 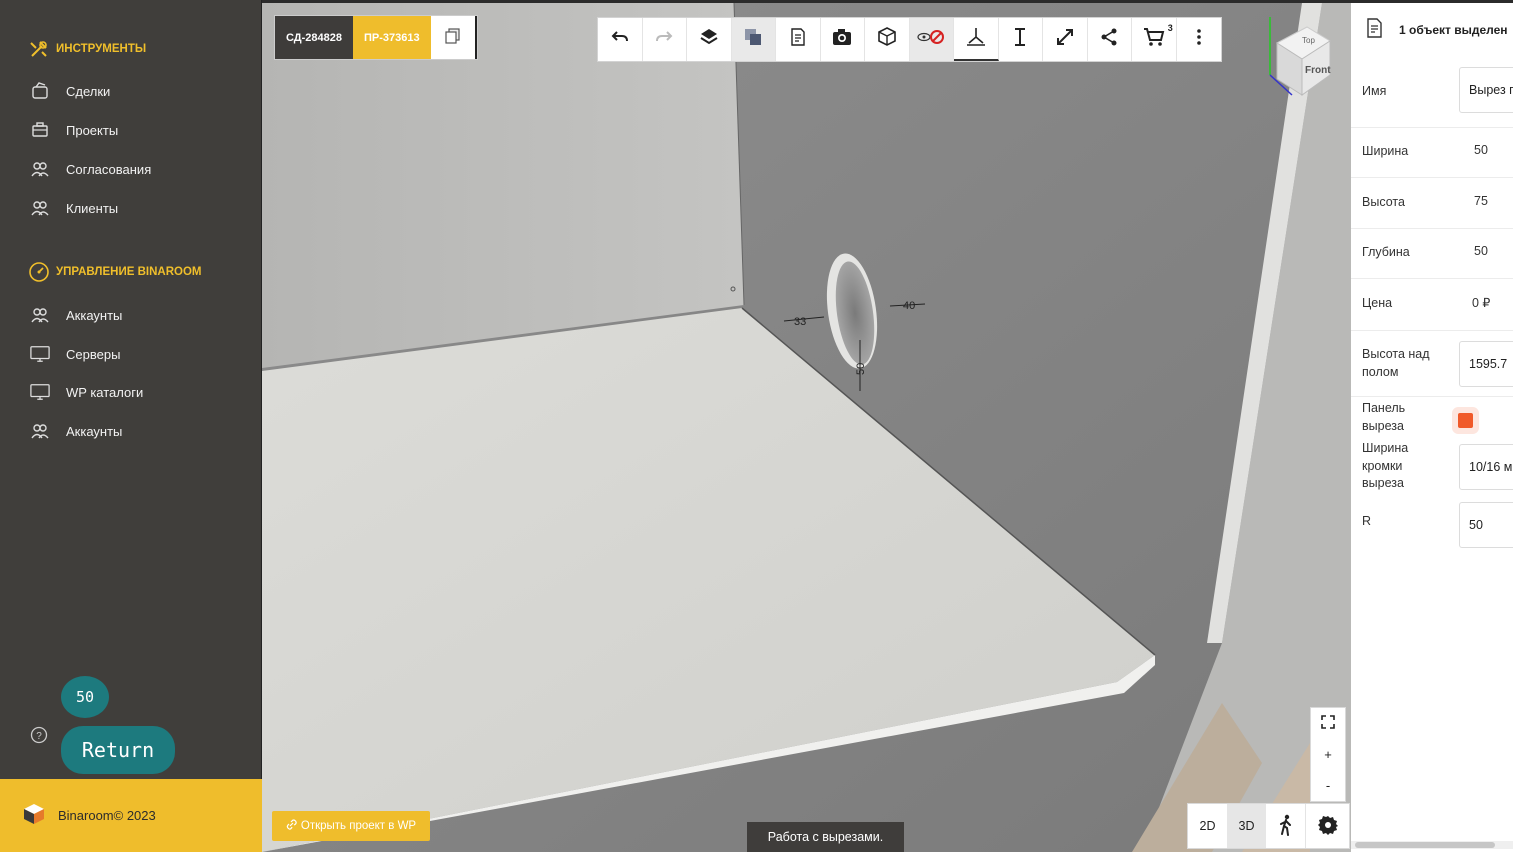 I want to click on report-button, so click(x=798, y=39).